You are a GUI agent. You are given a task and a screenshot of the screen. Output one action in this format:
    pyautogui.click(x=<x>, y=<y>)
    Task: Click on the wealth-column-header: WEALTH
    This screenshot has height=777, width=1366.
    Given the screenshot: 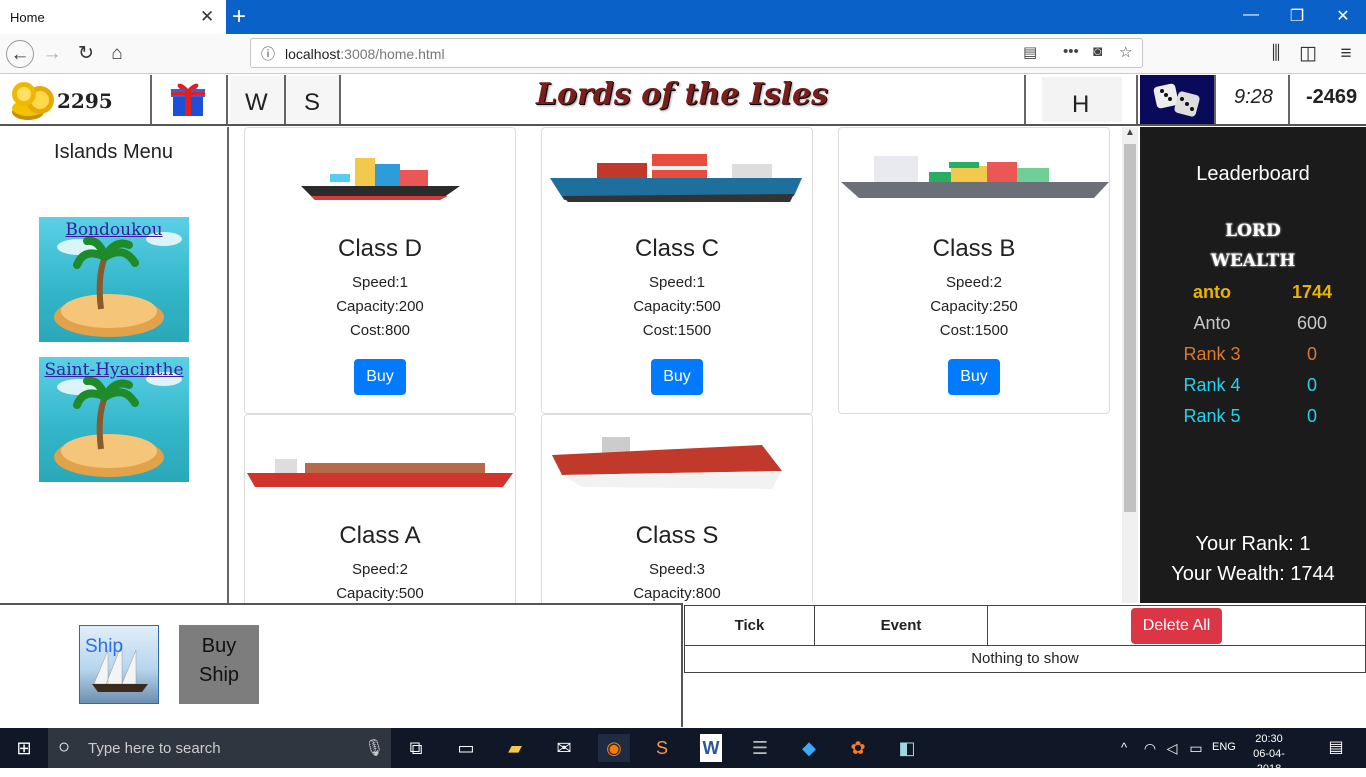 What is the action you would take?
    pyautogui.click(x=1253, y=261)
    